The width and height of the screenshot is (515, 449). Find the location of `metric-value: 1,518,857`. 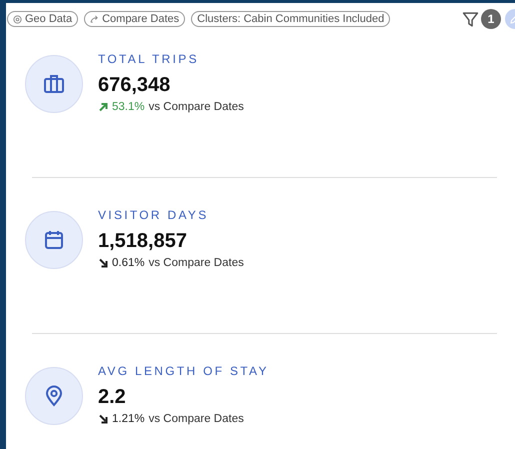

metric-value: 1,518,857 is located at coordinates (142, 241).